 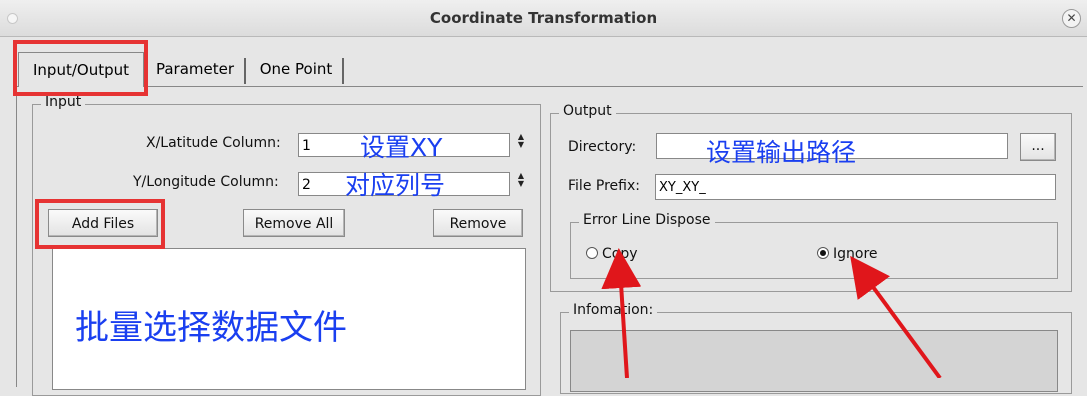 What do you see at coordinates (771, 313) in the screenshot?
I see `annotation-arrows` at bounding box center [771, 313].